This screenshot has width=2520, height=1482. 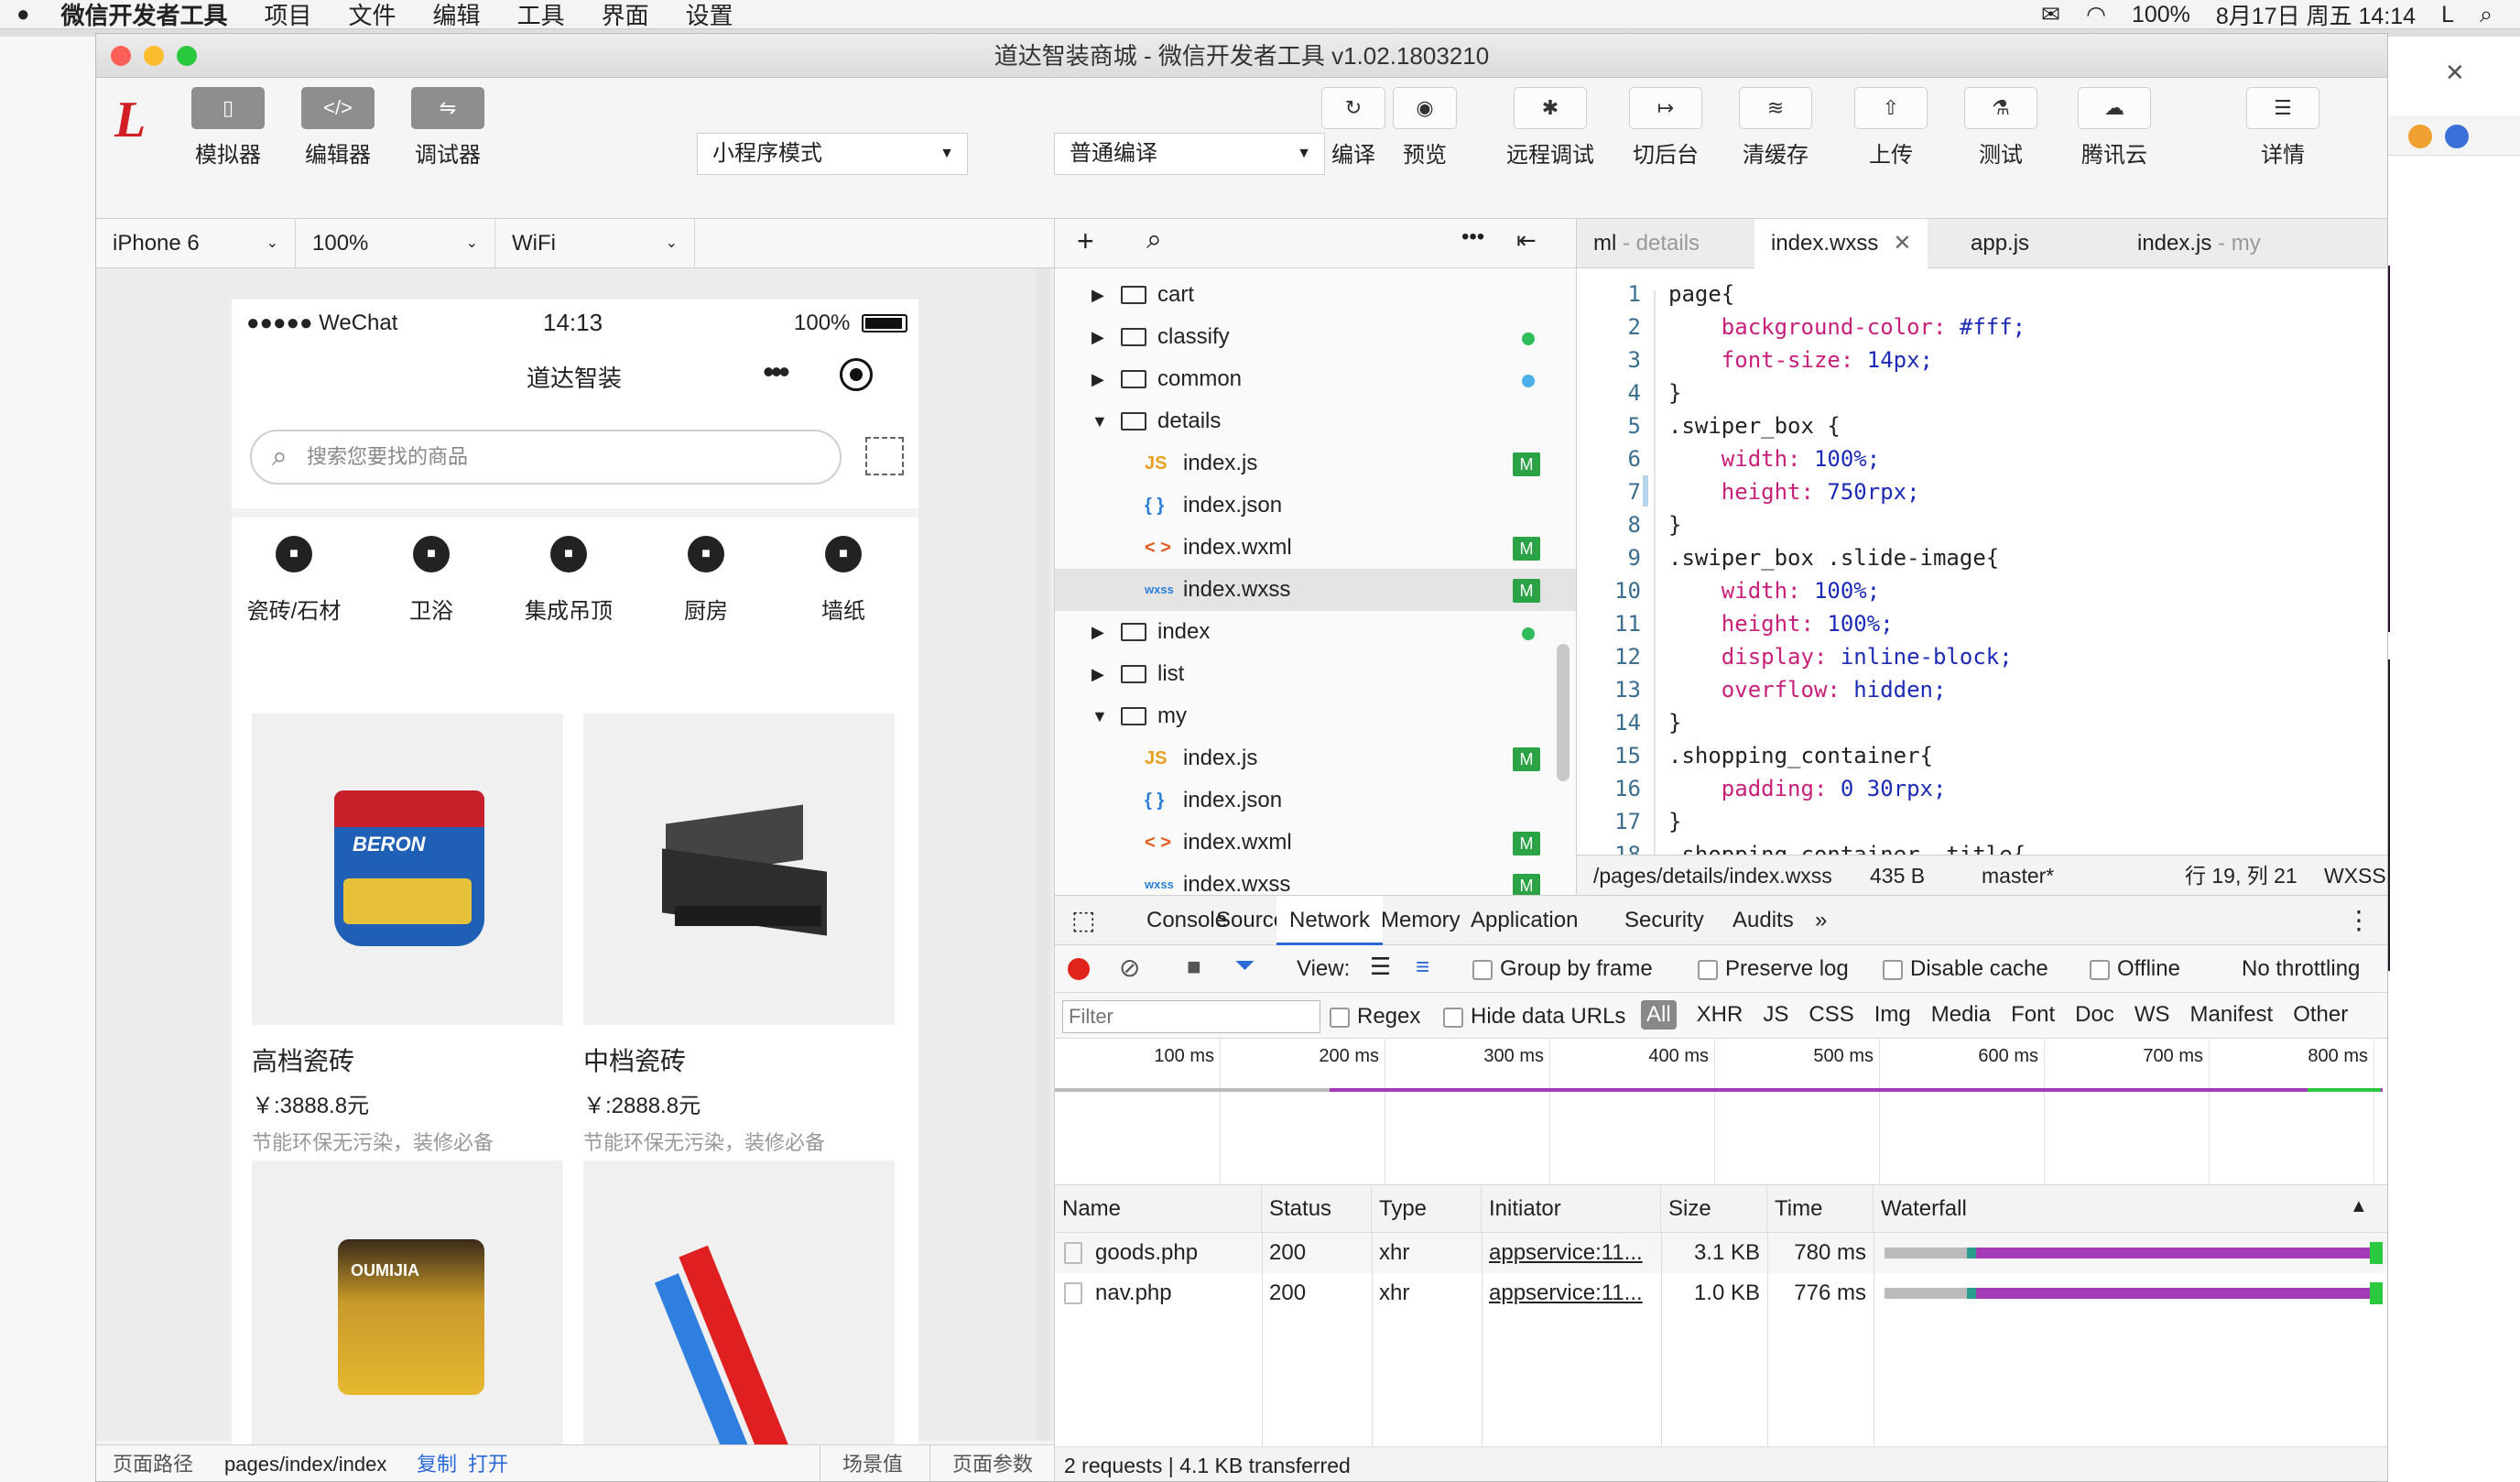 I want to click on group-by-frame-checkbox: Group by frame, so click(x=1562, y=969).